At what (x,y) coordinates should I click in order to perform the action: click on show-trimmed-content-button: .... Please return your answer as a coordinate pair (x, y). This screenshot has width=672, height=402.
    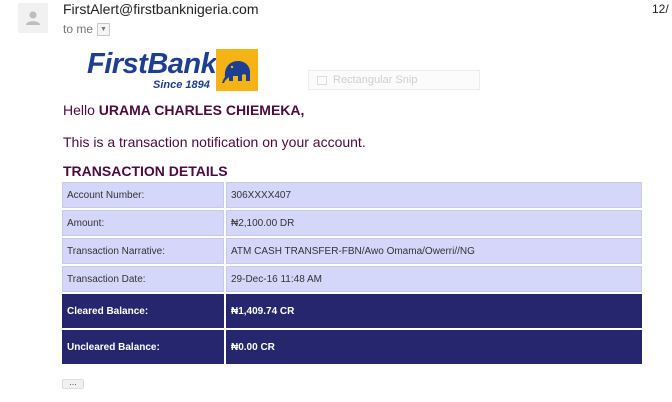
    Looking at the image, I should click on (73, 383).